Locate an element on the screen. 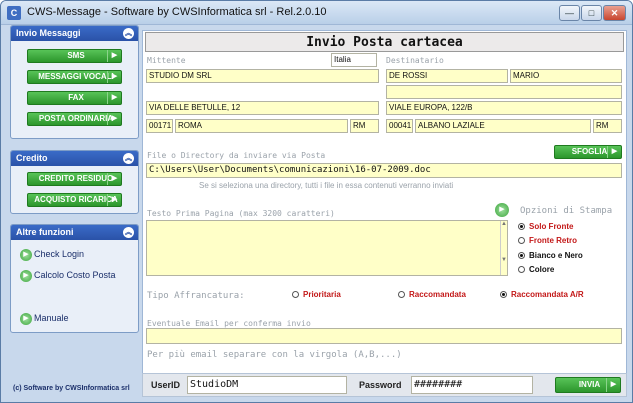  check-login-label: Check Login is located at coordinates (59, 254).